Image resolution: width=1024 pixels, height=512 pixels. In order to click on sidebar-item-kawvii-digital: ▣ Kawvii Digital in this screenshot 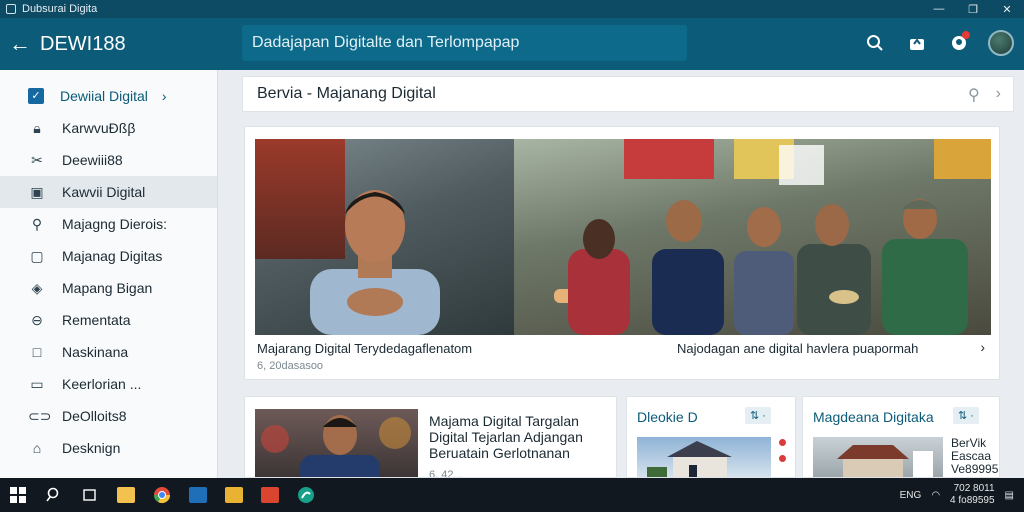, I will do `click(108, 192)`.